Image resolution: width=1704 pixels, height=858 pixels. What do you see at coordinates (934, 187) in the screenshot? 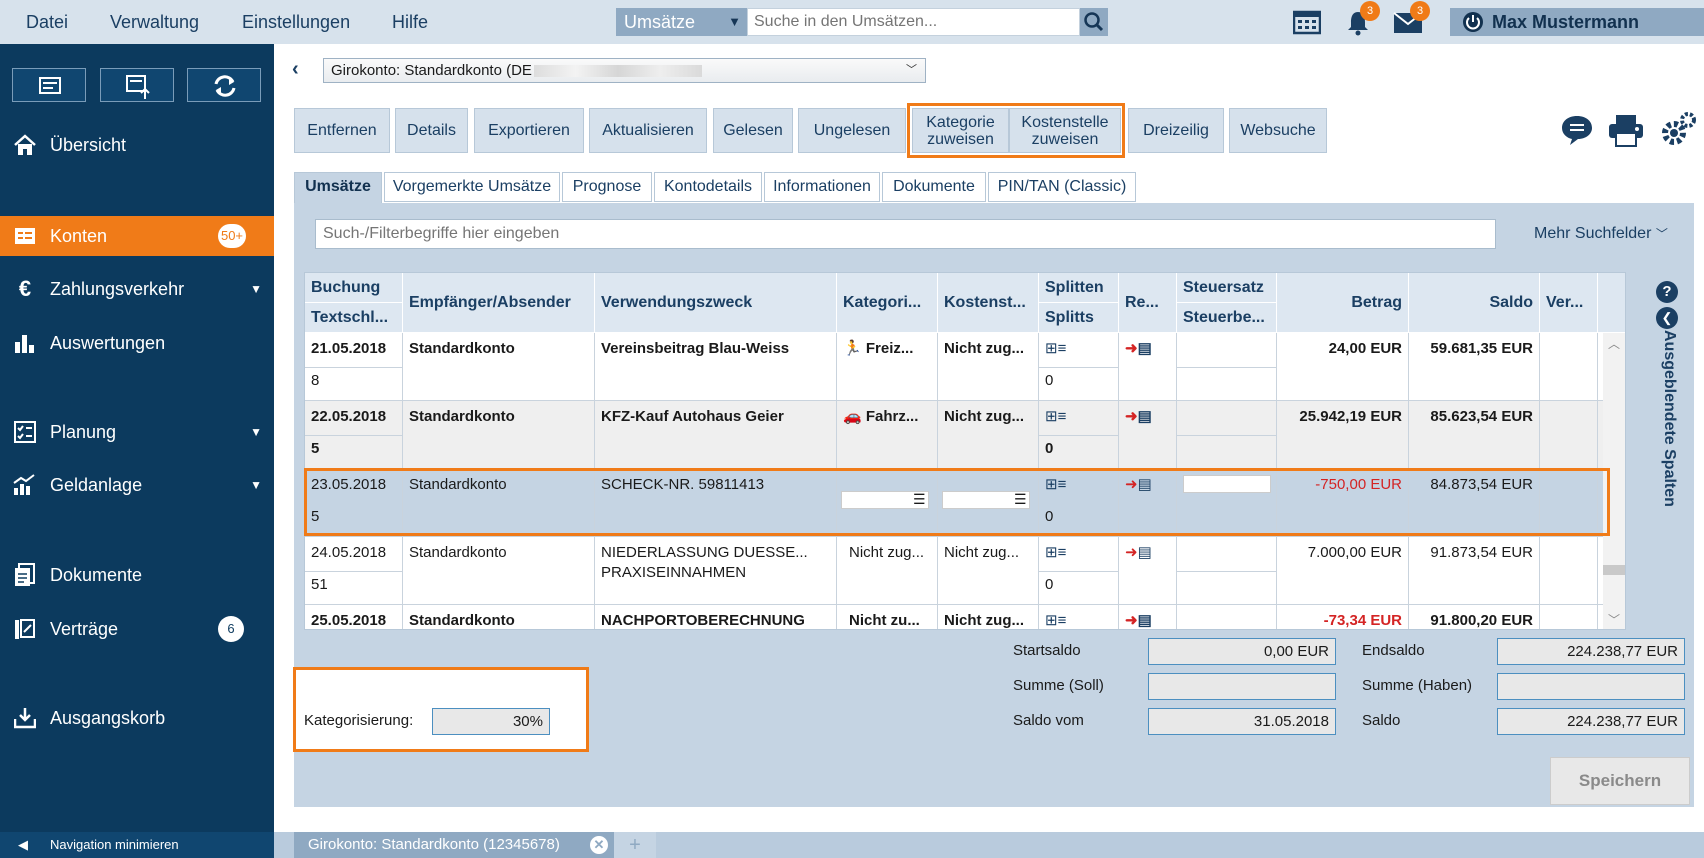
I see `tab-dokumente: Dokumente` at bounding box center [934, 187].